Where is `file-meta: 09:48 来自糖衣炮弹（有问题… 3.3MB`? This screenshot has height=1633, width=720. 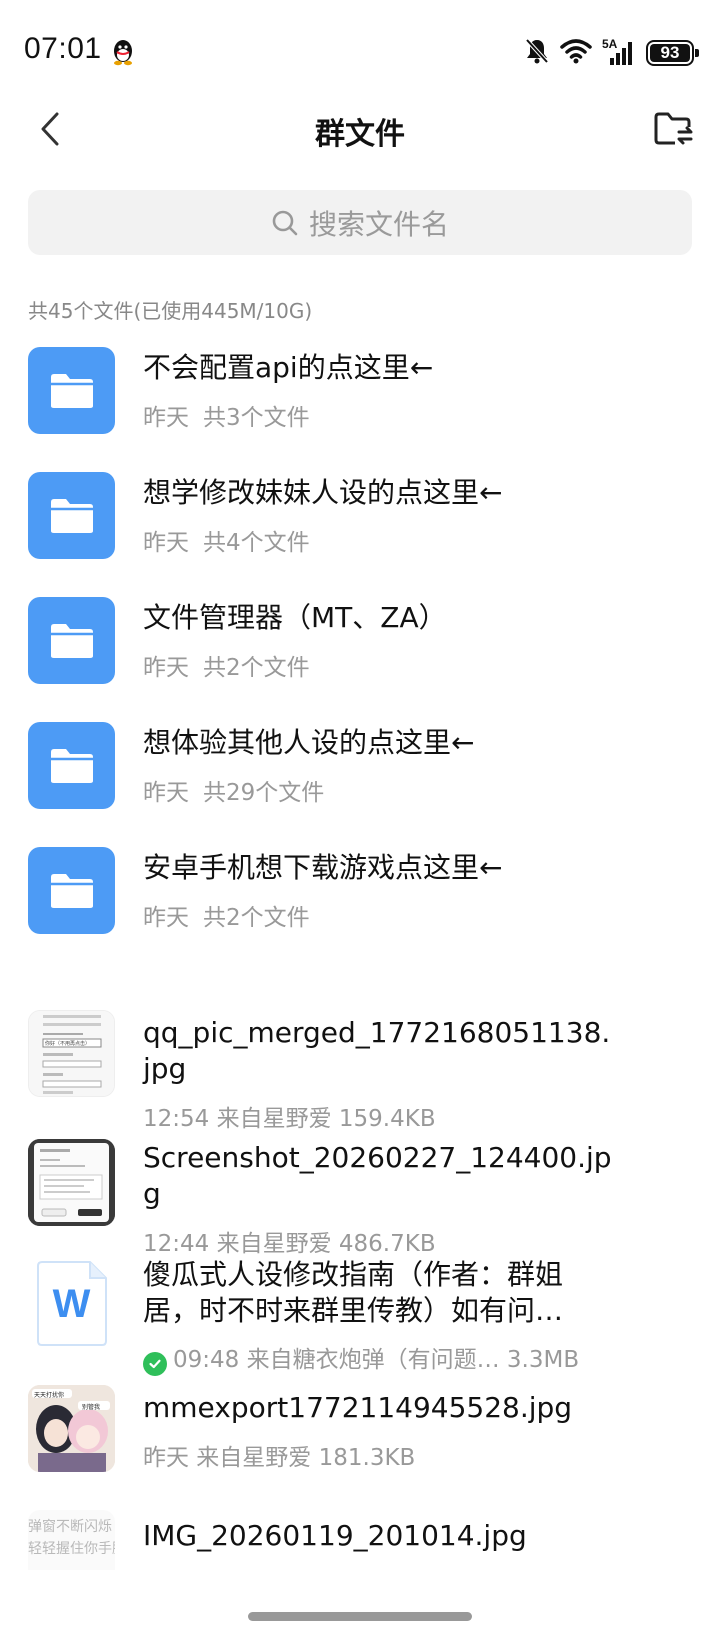
file-meta: 09:48 来自糖衣炮弹（有问题… 3.3MB is located at coordinates (361, 1358).